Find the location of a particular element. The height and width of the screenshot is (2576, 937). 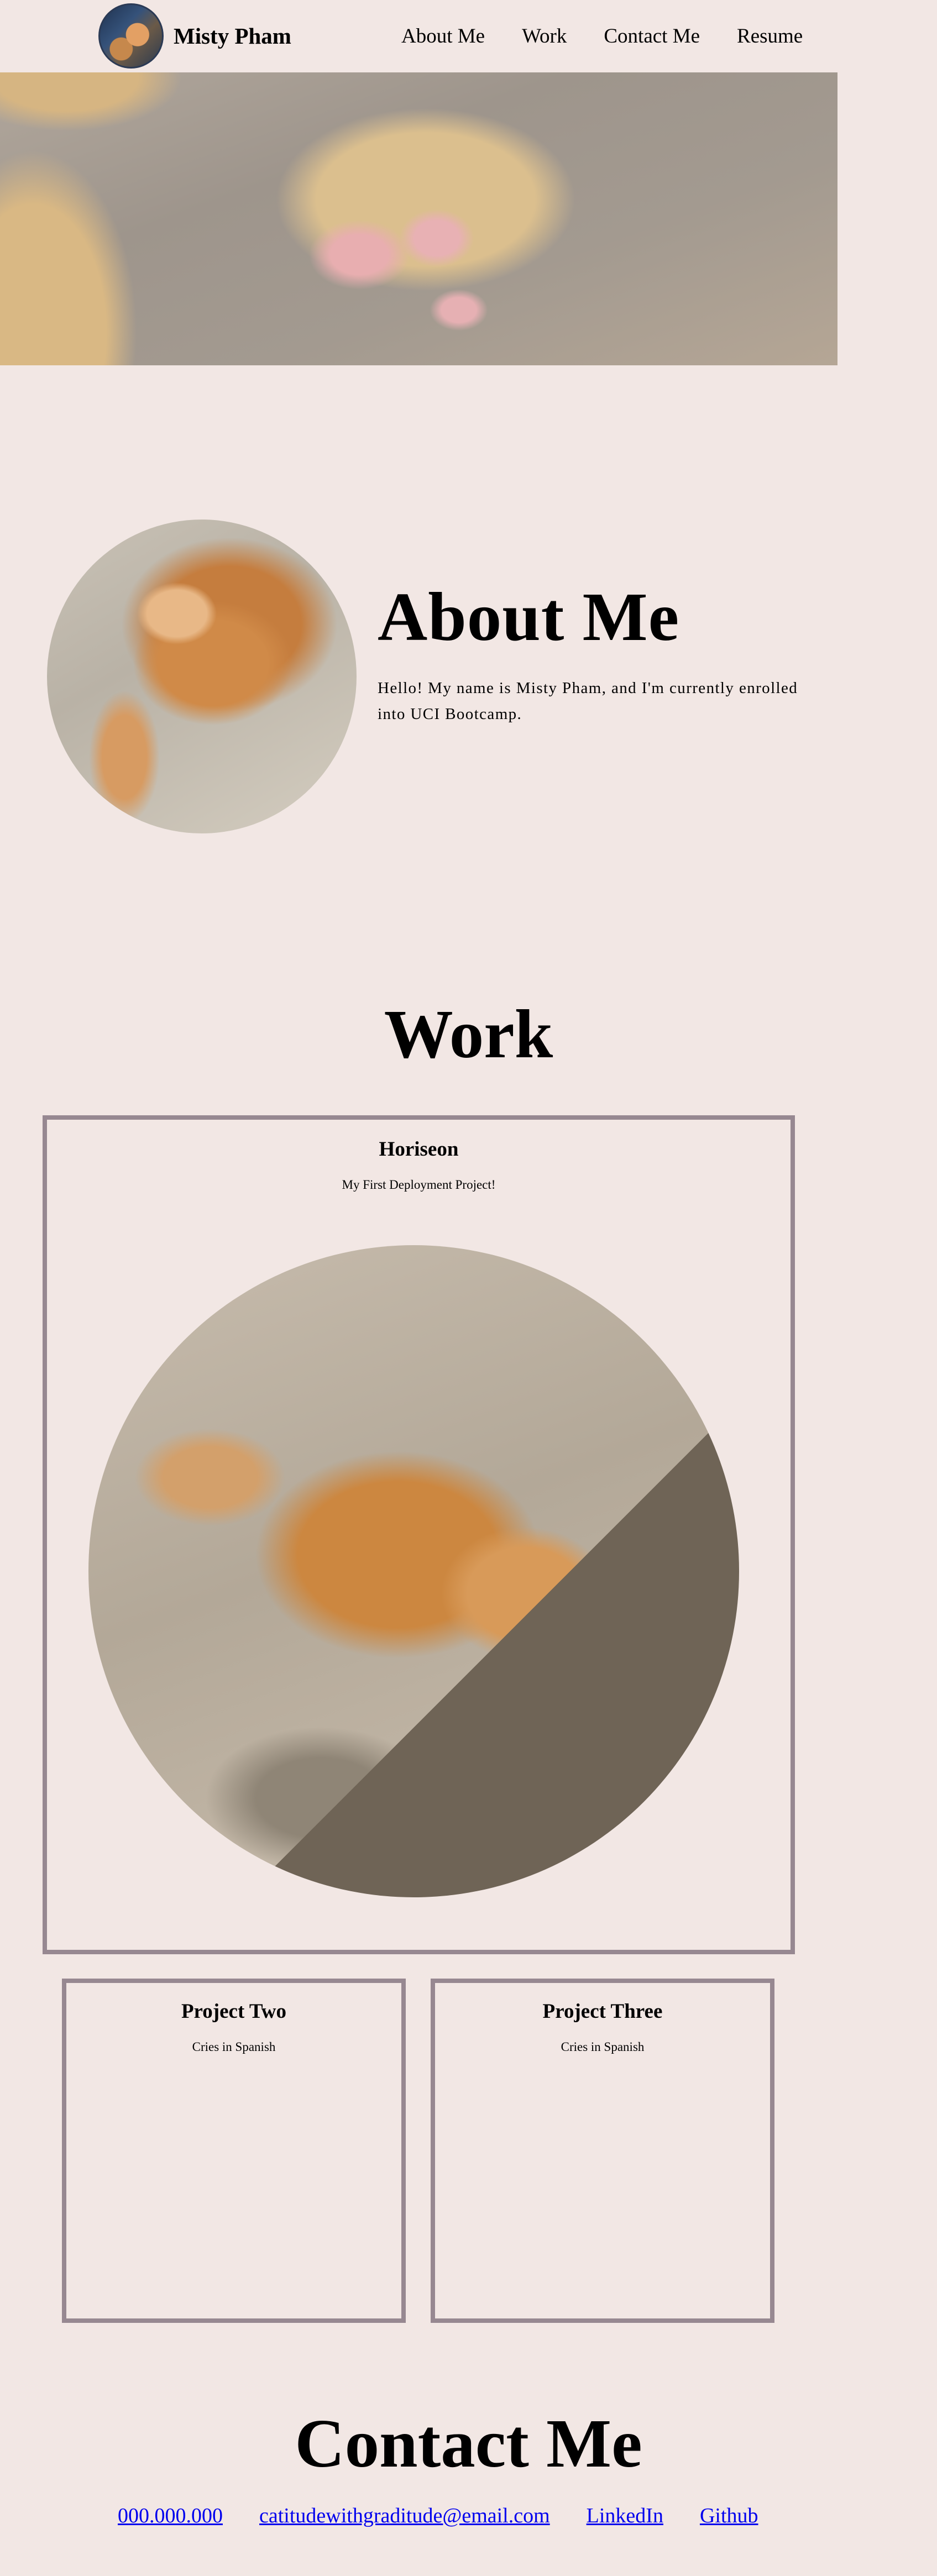

main-nav: About Me Work Contact Me Resume is located at coordinates (602, 36).